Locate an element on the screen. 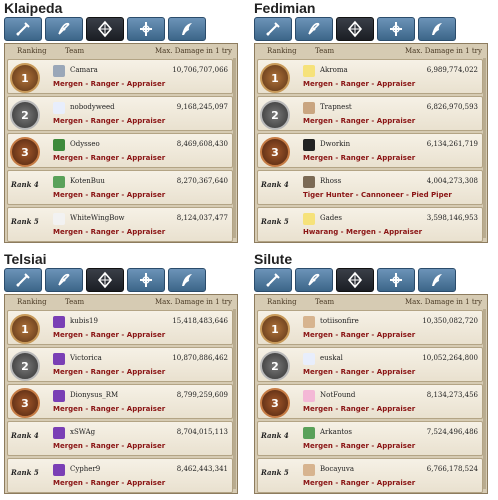  team-name: totiisonfire is located at coordinates (339, 321).